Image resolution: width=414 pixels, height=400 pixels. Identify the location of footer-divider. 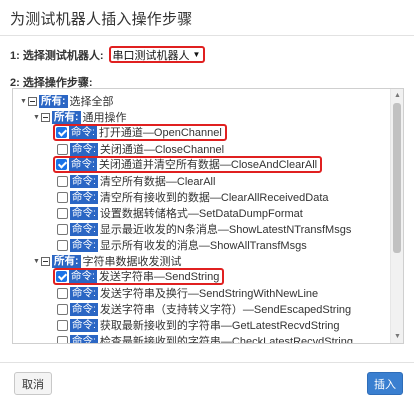
(207, 362).